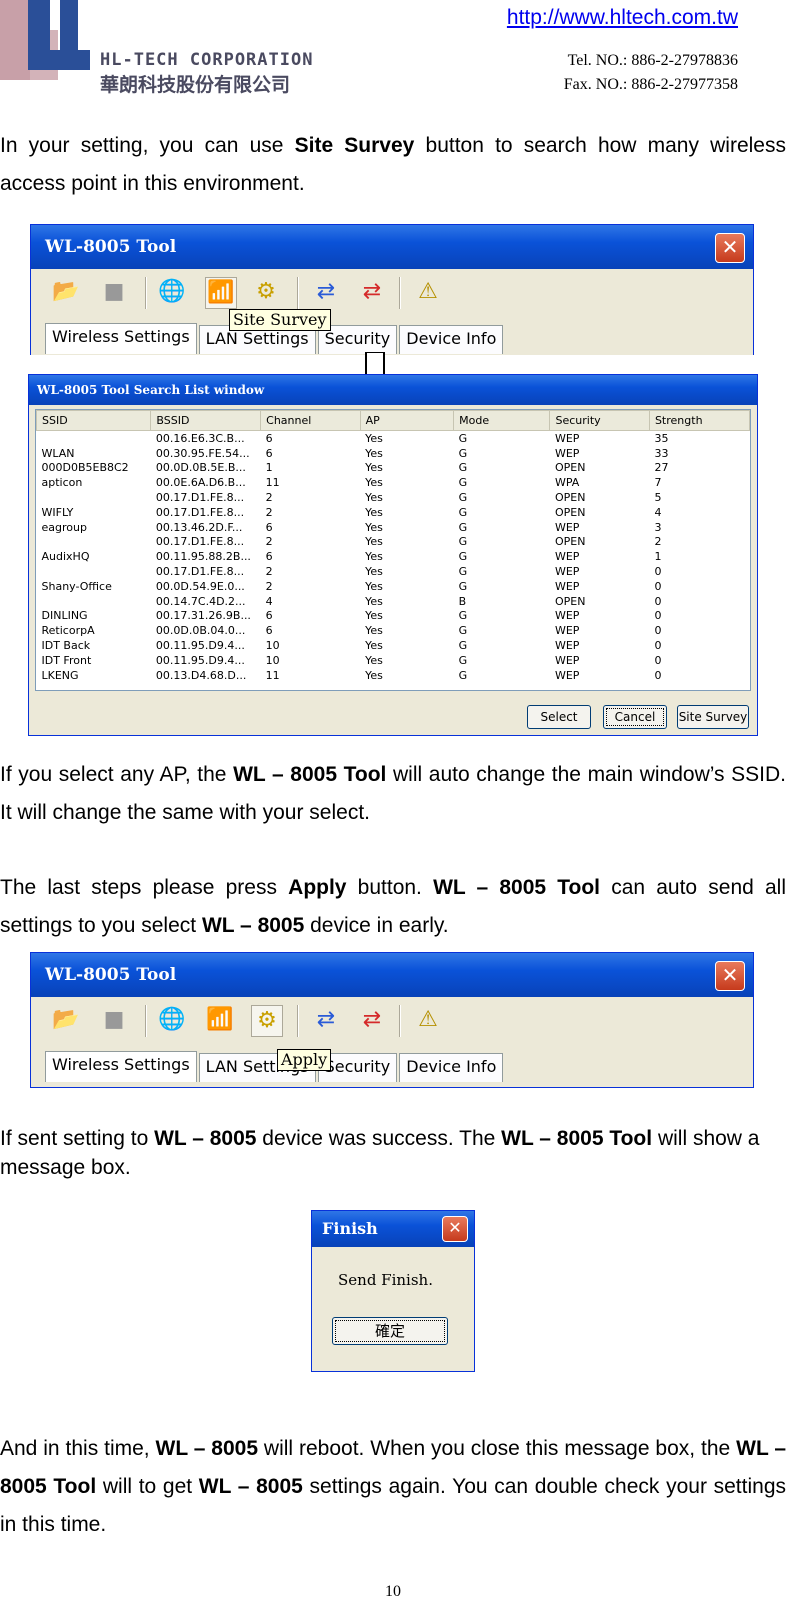 The height and width of the screenshot is (1607, 786). What do you see at coordinates (393, 527) in the screenshot?
I see `table-row: eagroup 00.13.46.2D.F... 6 Yes G WEP 3` at bounding box center [393, 527].